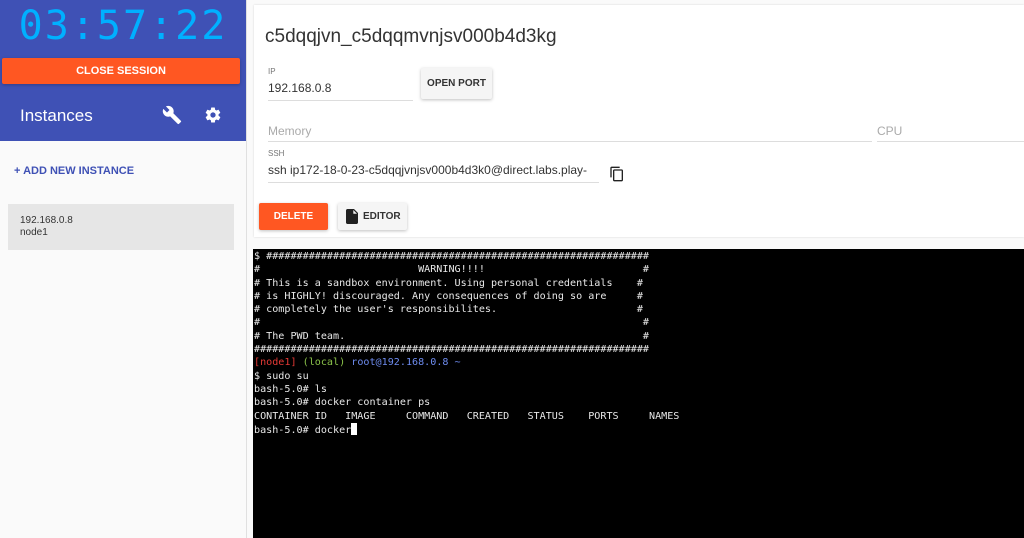 Image resolution: width=1024 pixels, height=538 pixels. Describe the element at coordinates (406, 363) in the screenshot. I see `prompt-host: root@192.168.0.8 ~` at that location.